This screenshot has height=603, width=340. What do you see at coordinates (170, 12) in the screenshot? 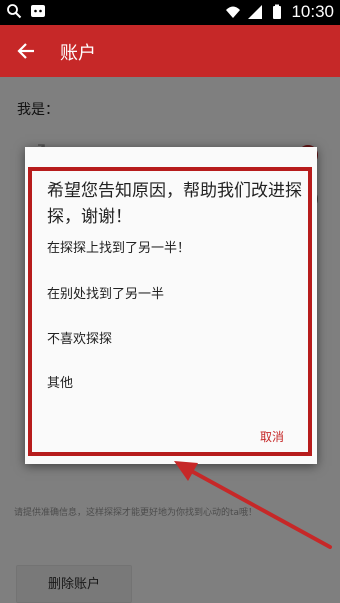
I see `status-bar: 10:30` at bounding box center [170, 12].